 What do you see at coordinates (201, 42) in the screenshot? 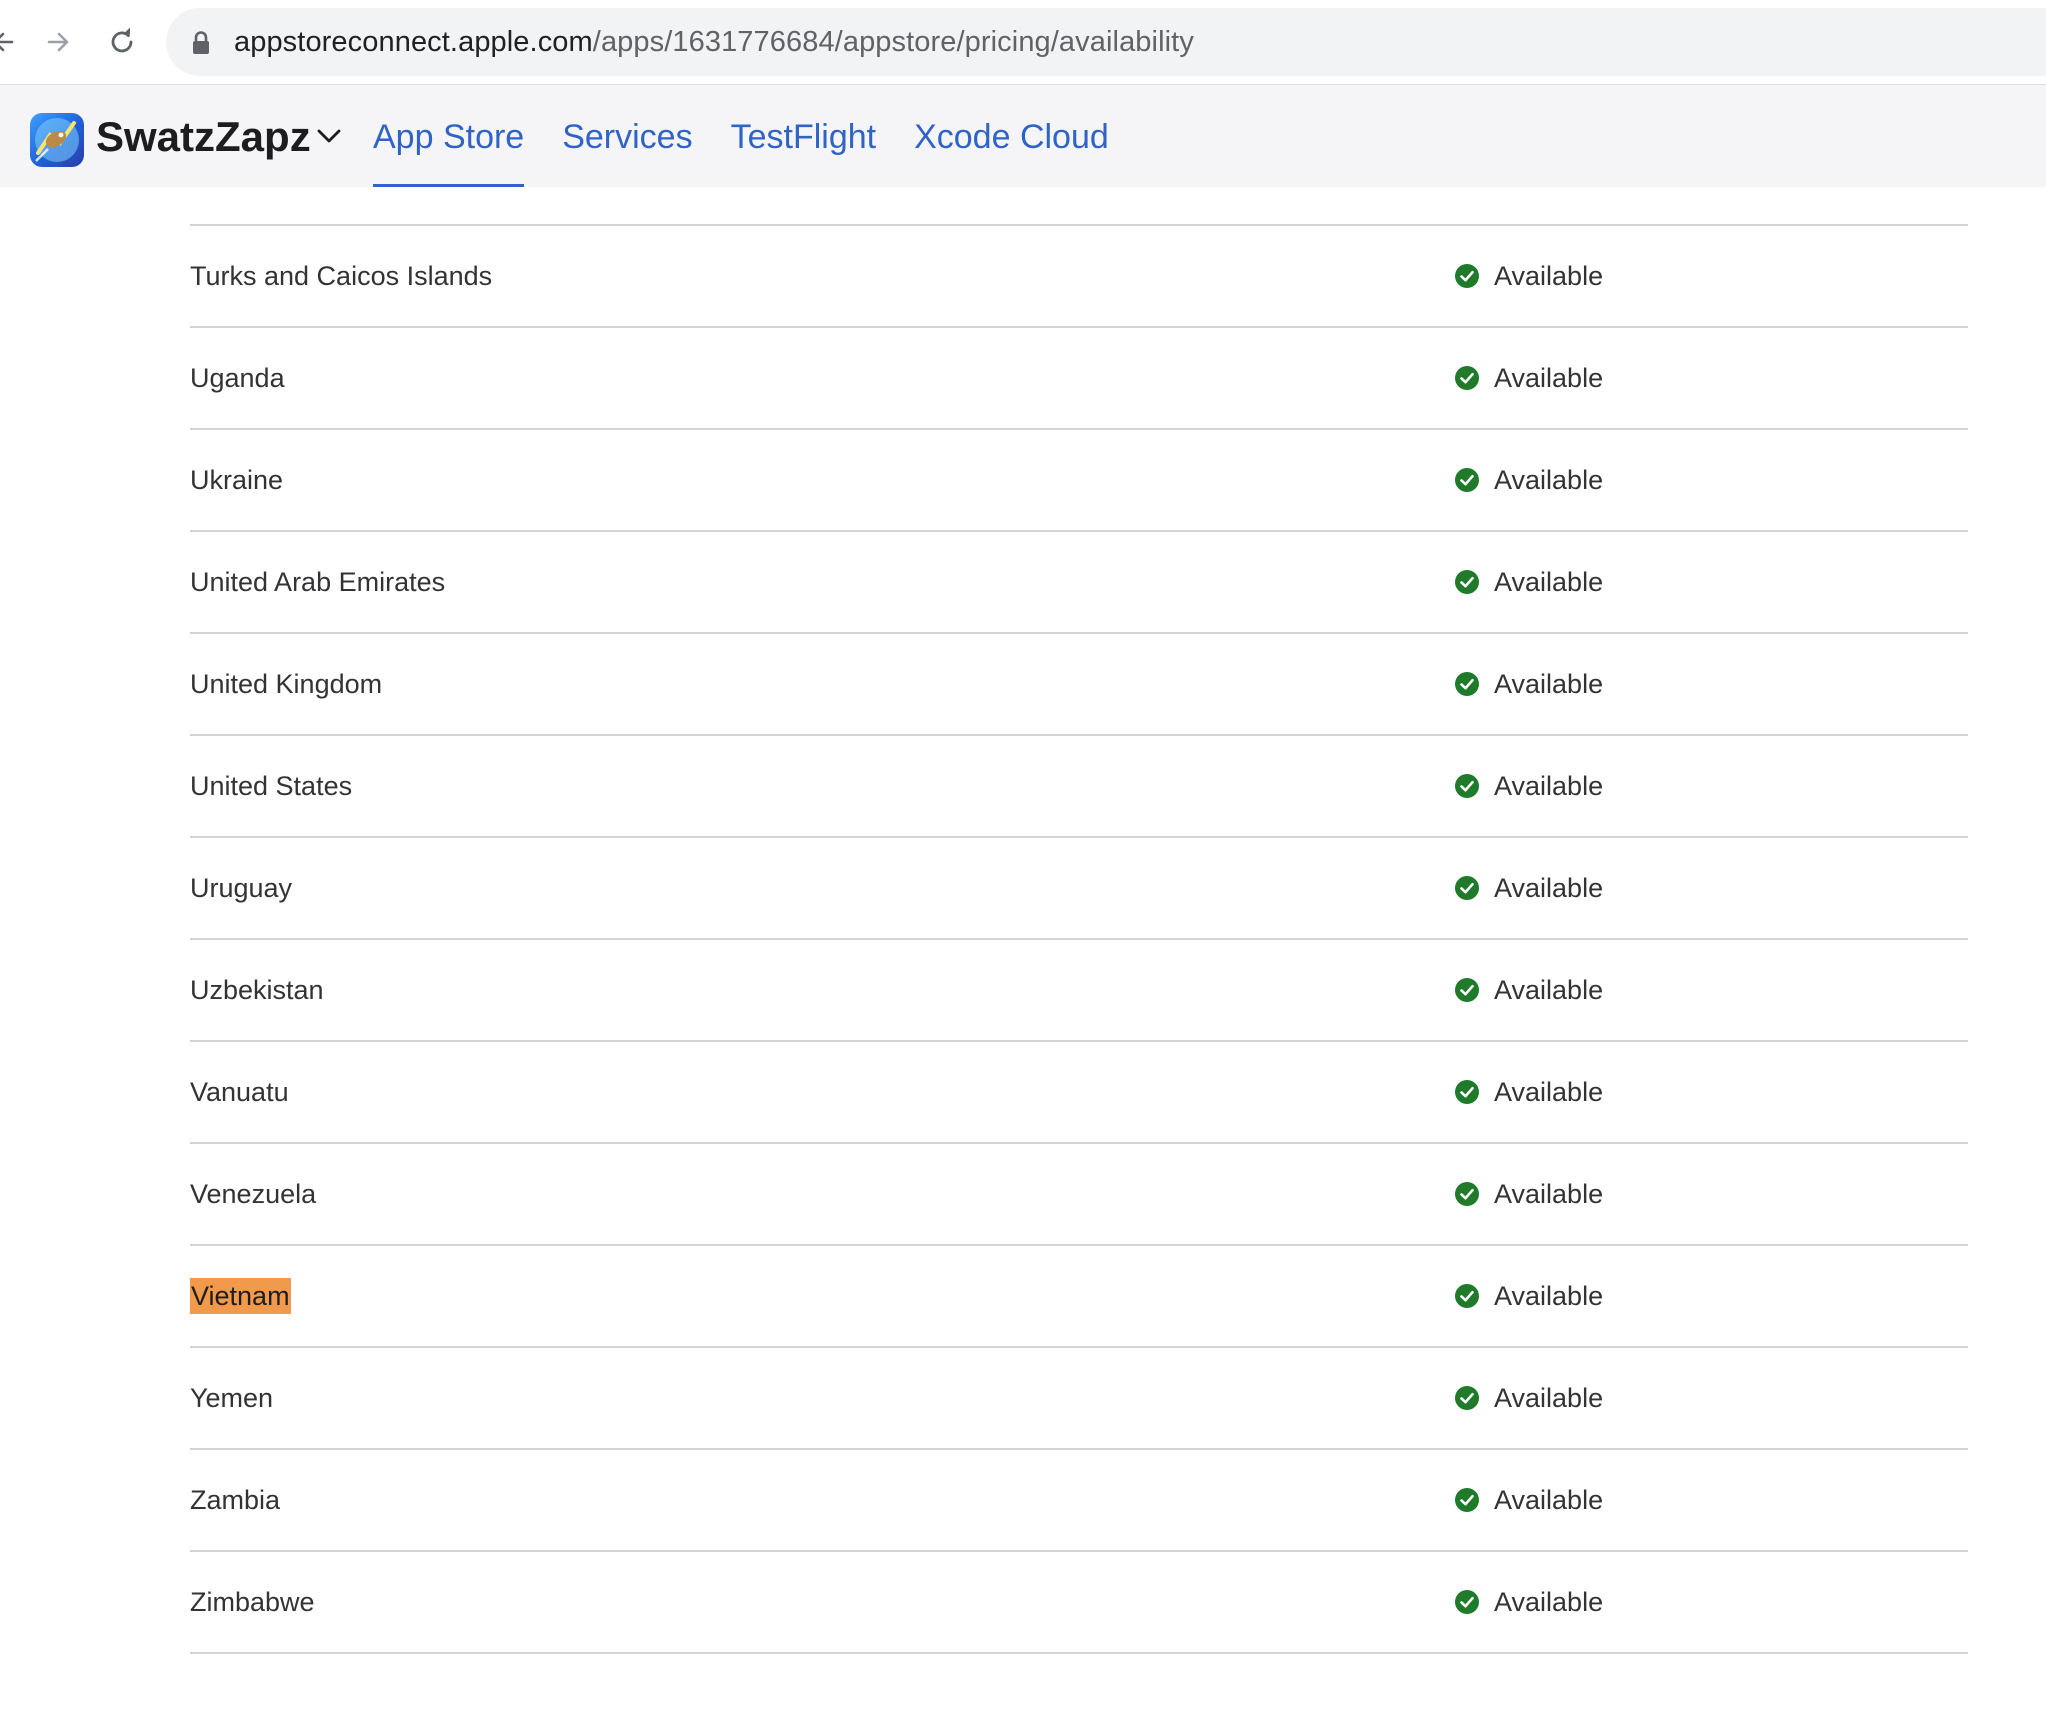
I see `lock-icon` at bounding box center [201, 42].